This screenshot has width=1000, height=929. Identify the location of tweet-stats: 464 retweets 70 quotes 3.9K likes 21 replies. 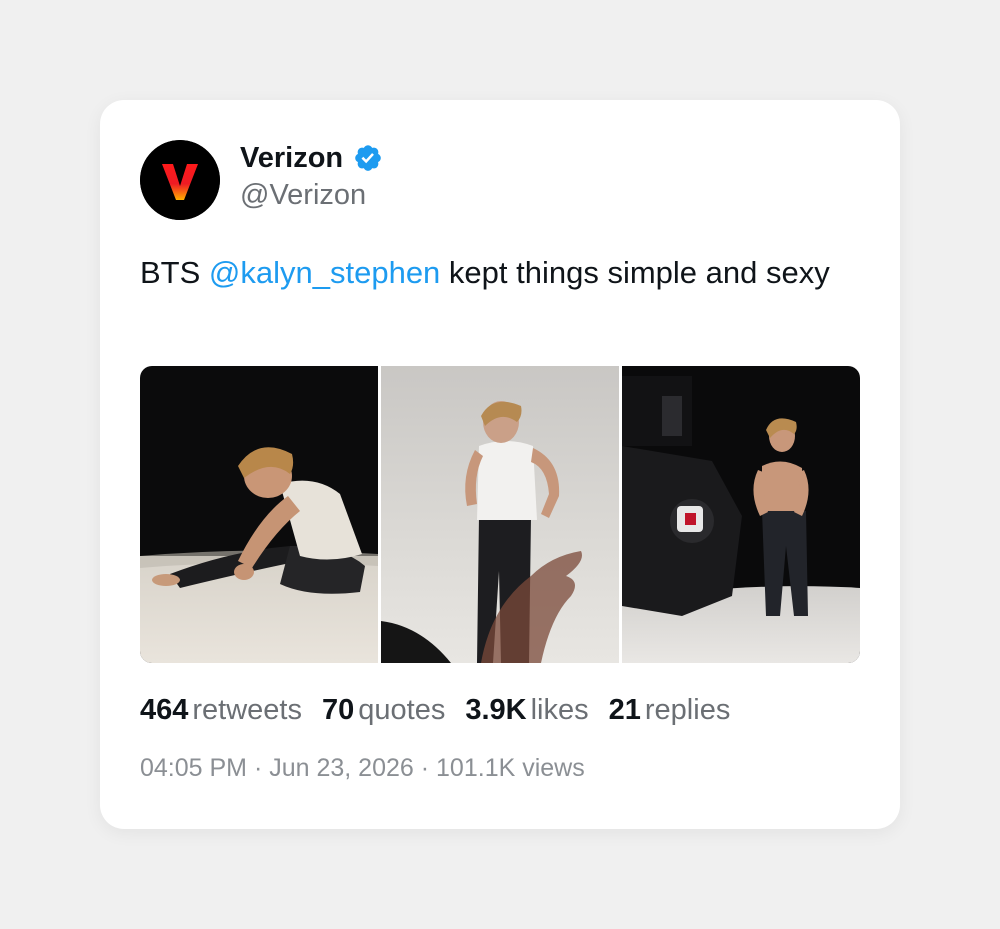
(445, 710).